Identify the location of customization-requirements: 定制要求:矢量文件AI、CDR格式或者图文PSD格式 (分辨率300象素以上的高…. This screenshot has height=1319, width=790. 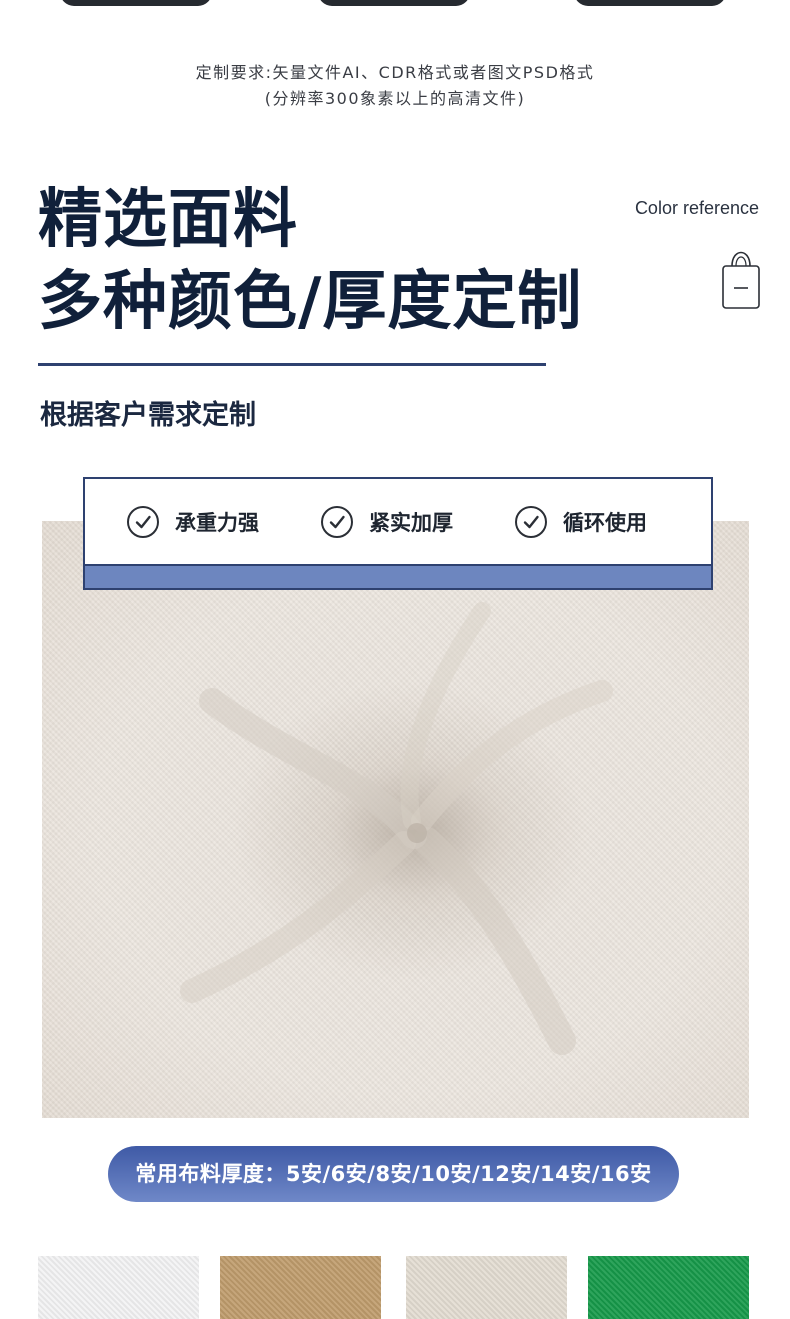
(395, 86).